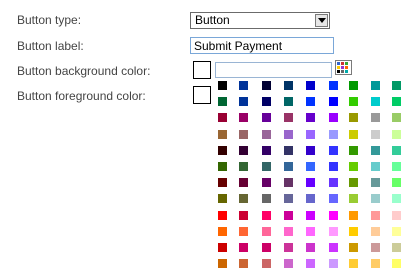 The width and height of the screenshot is (420, 274). What do you see at coordinates (202, 95) in the screenshot?
I see `foreground-color-swatch` at bounding box center [202, 95].